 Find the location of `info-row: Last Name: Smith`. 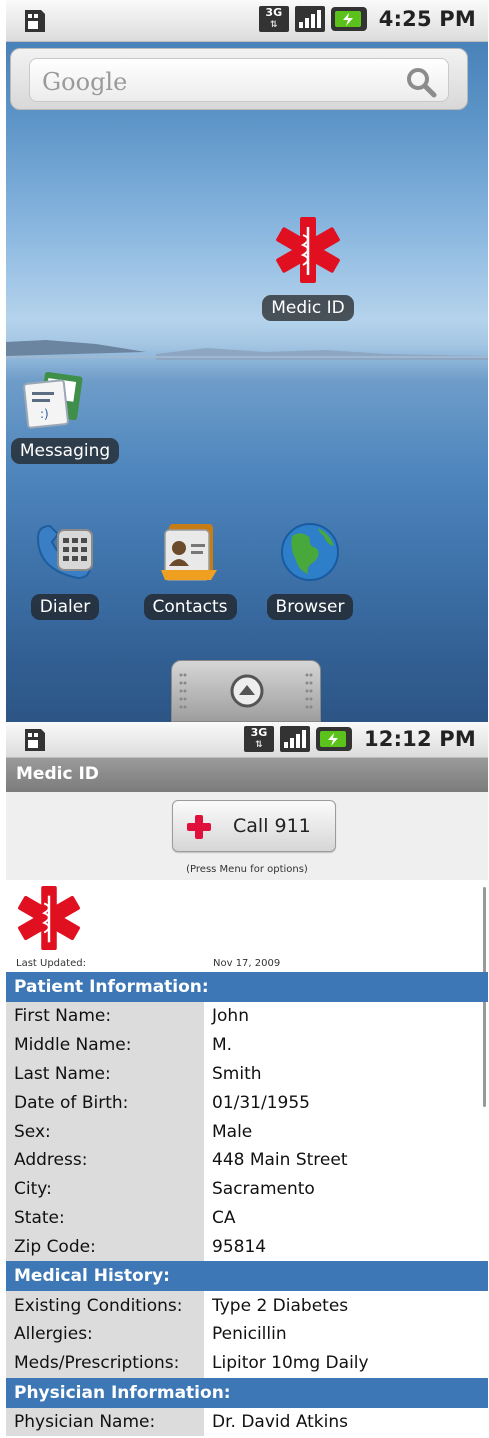

info-row: Last Name: Smith is located at coordinates (247, 1074).